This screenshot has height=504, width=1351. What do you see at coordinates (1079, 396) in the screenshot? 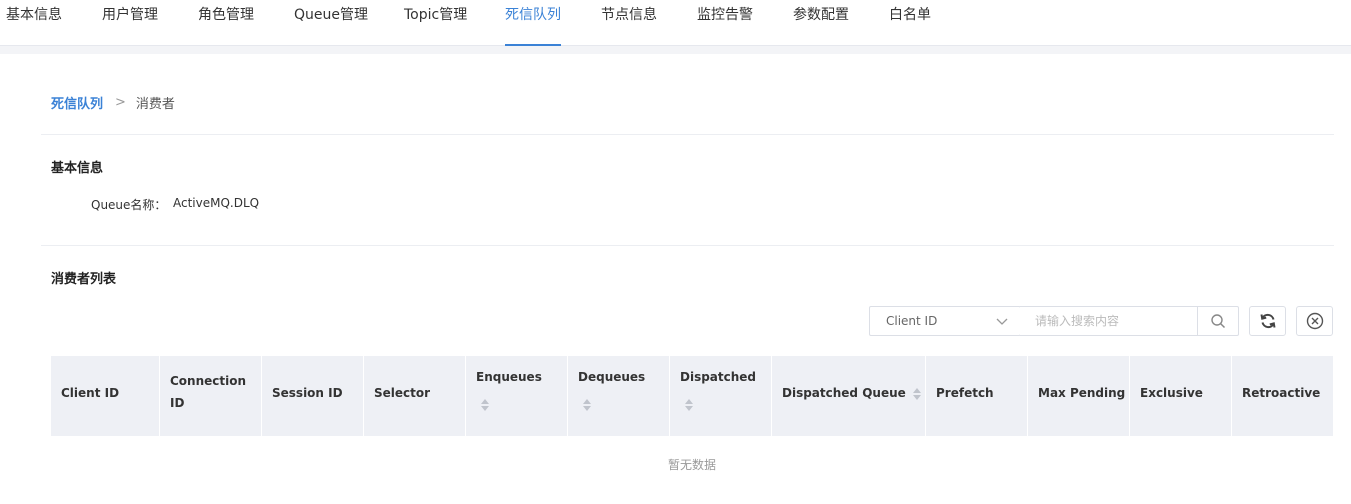
I see `column-header-max-pending: Max Pending` at bounding box center [1079, 396].